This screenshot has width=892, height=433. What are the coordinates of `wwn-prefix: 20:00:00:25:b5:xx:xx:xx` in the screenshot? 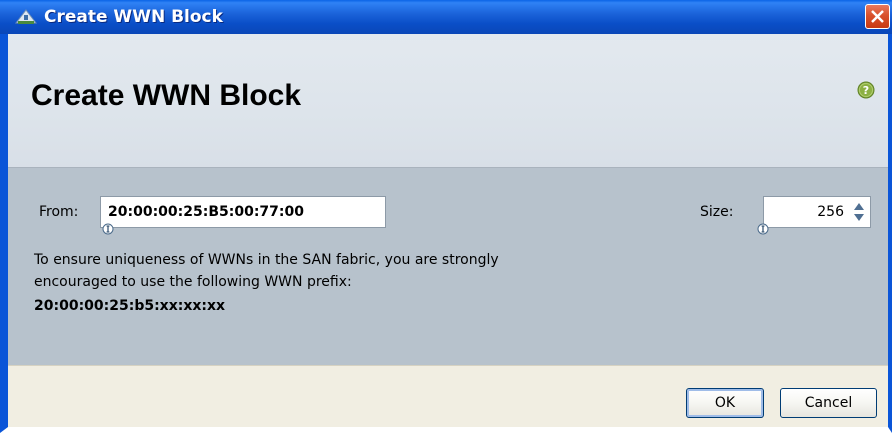 It's located at (130, 306).